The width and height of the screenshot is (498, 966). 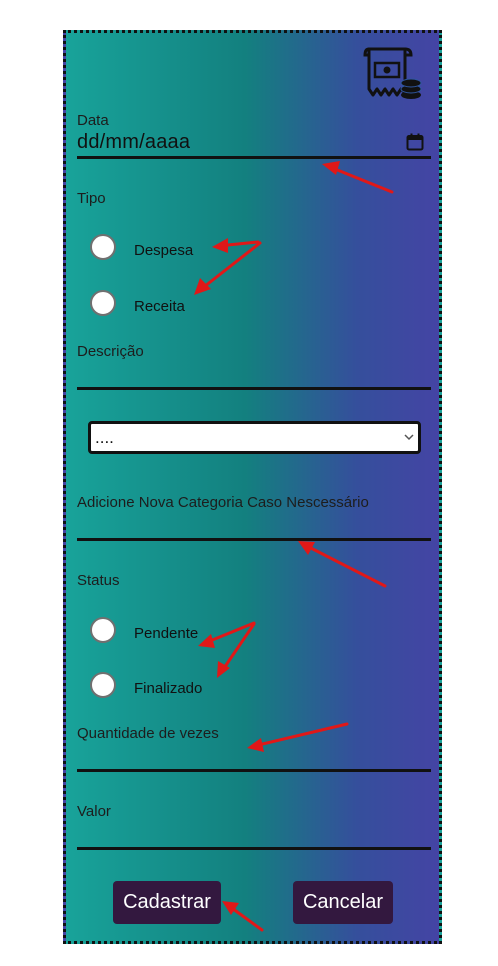 I want to click on radio-finalizado: Finalizado, so click(x=146, y=685).